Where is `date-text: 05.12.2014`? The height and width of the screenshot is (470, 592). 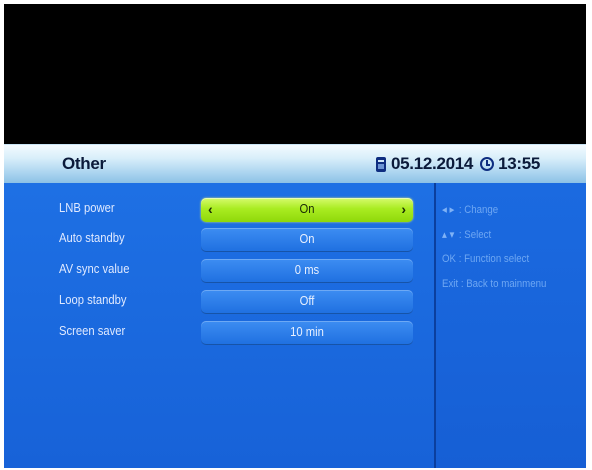
date-text: 05.12.2014 is located at coordinates (432, 163).